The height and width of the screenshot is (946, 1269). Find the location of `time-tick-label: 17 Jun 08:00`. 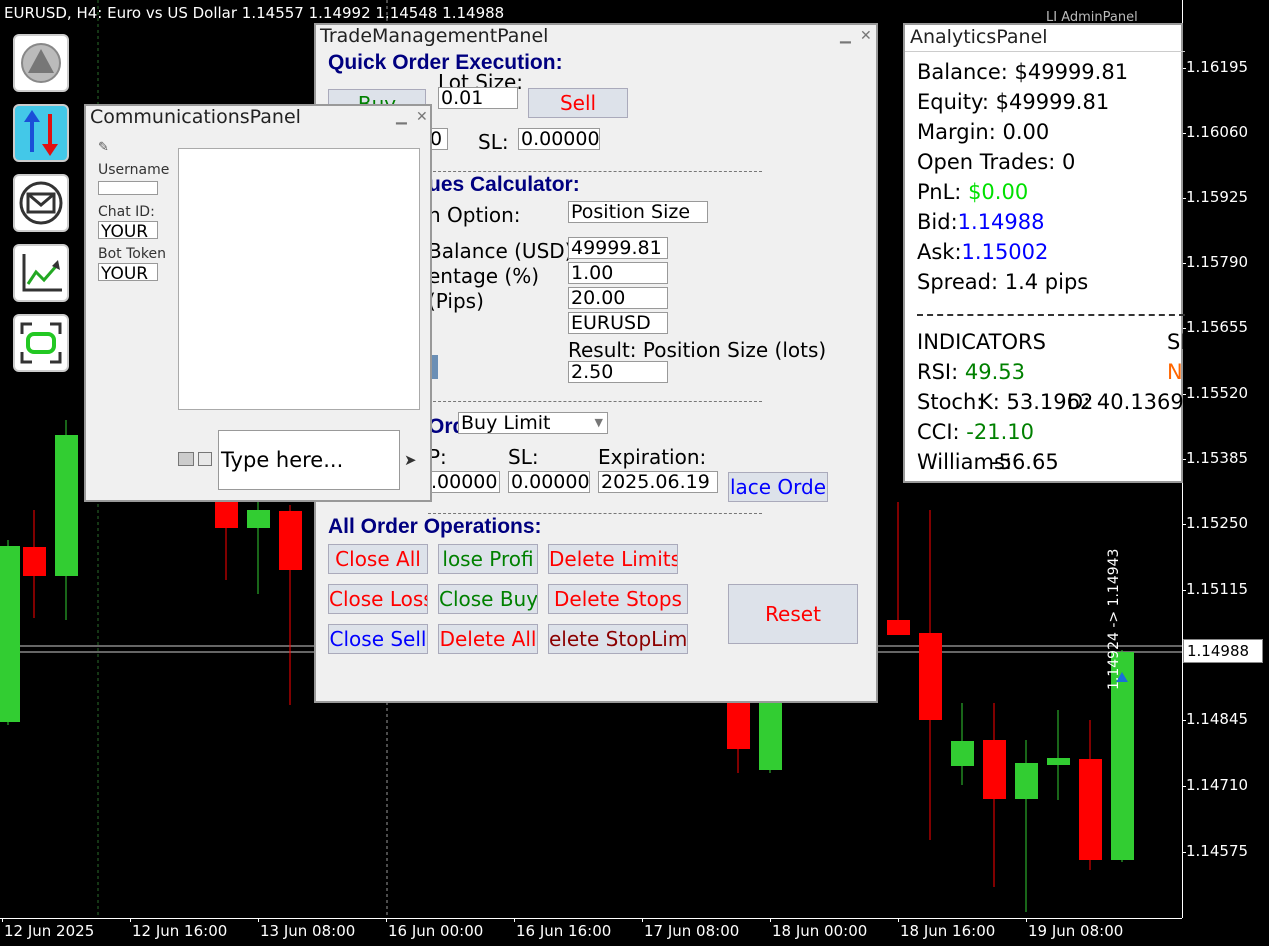

time-tick-label: 17 Jun 08:00 is located at coordinates (692, 931).